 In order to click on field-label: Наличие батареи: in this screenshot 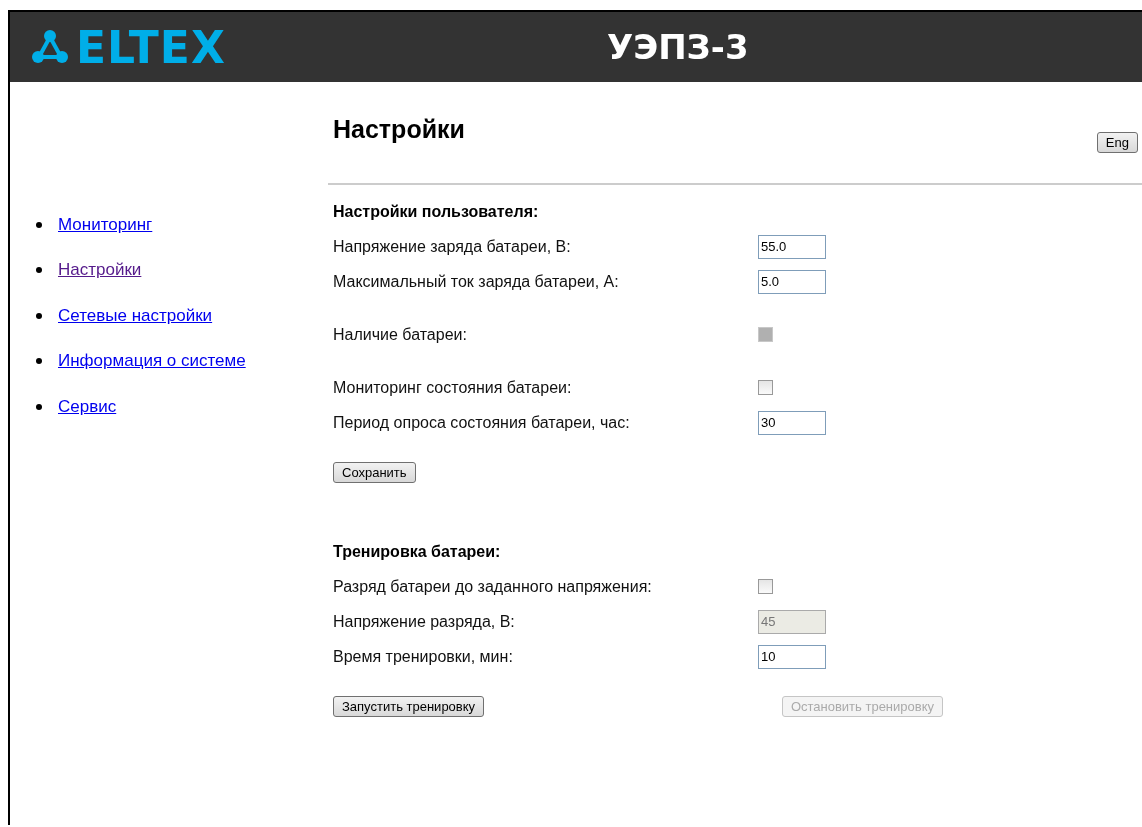, I will do `click(400, 334)`.